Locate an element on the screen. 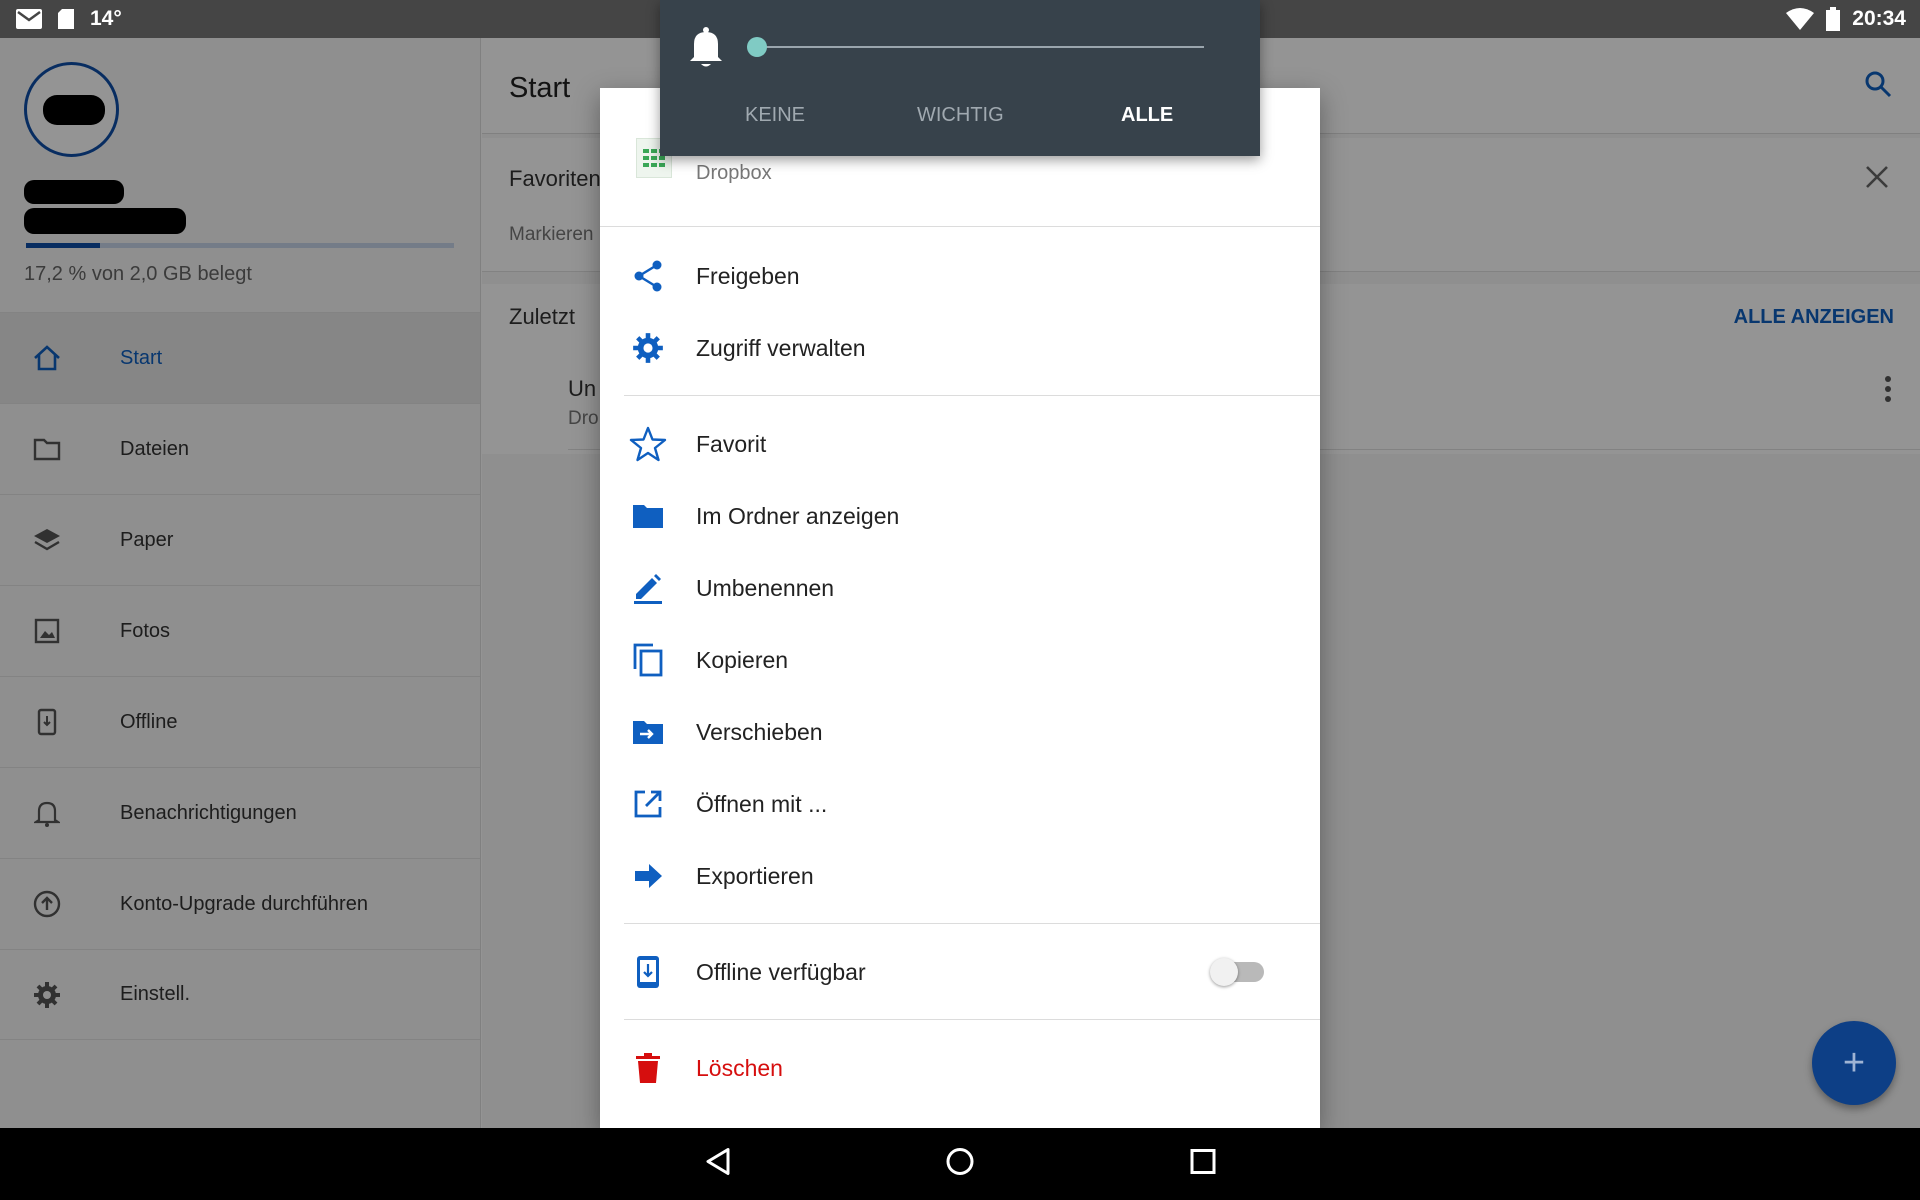 This screenshot has width=1920, height=1200. back-icon is located at coordinates (718, 1164).